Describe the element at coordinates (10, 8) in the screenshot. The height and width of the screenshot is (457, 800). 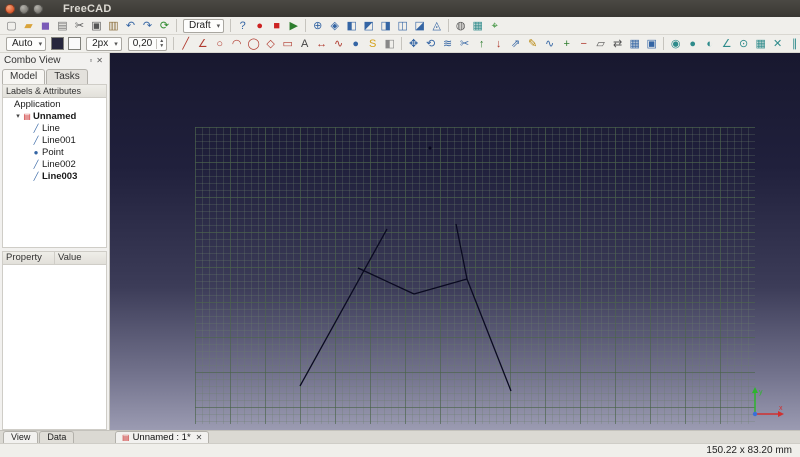
I see `close-button` at that location.